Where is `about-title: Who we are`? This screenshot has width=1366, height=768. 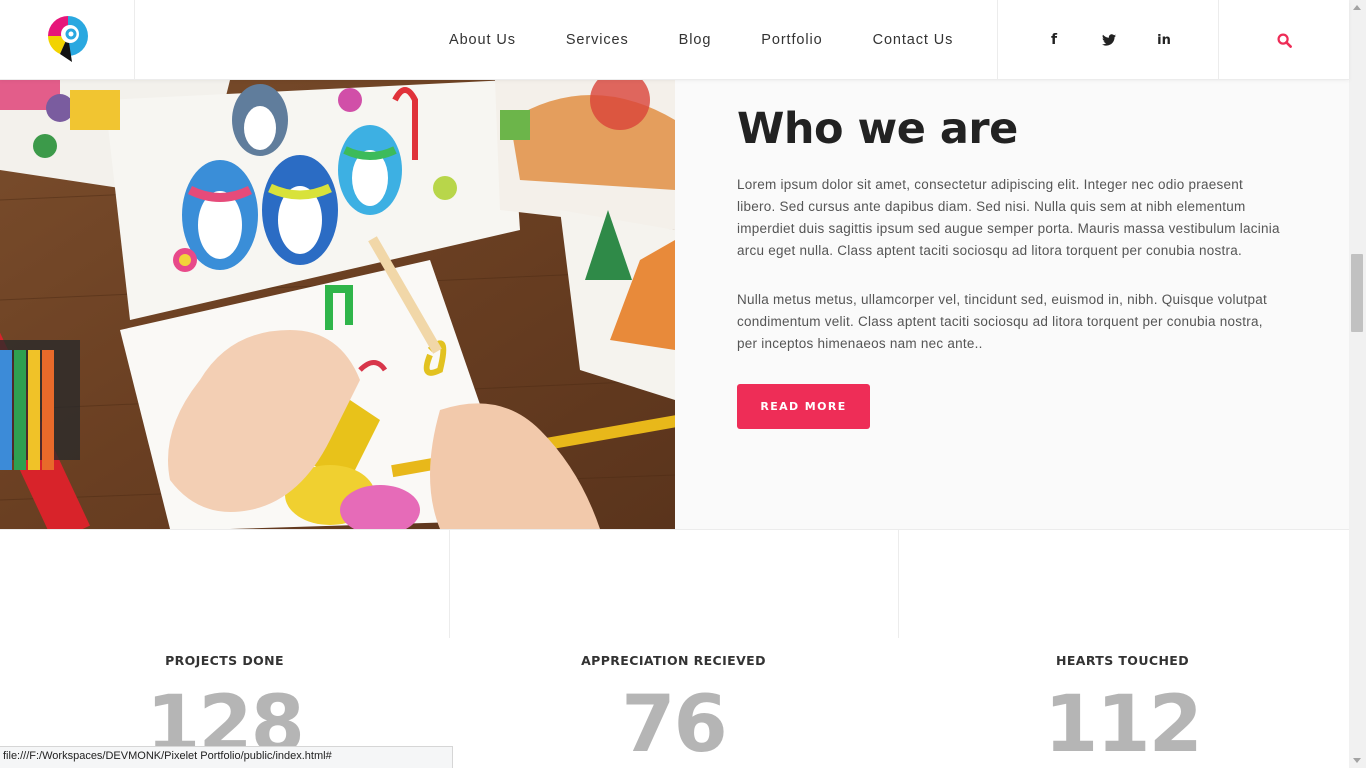 about-title: Who we are is located at coordinates (877, 129).